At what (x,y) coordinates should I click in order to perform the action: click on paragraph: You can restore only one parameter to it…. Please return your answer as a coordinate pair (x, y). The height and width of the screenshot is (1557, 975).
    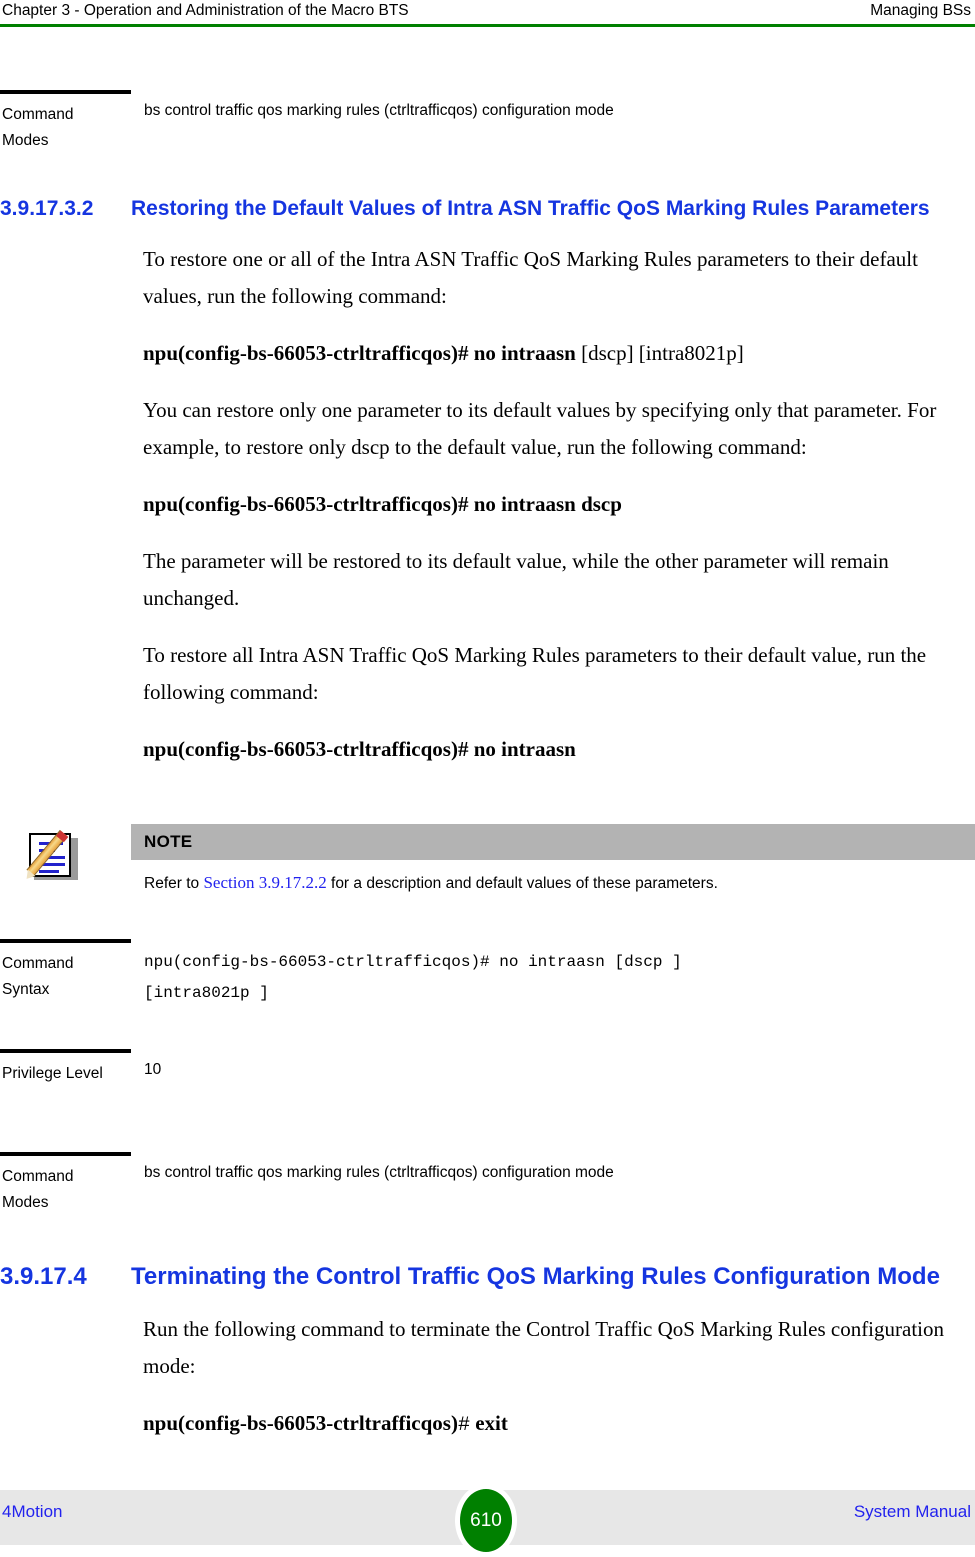
    Looking at the image, I should click on (540, 428).